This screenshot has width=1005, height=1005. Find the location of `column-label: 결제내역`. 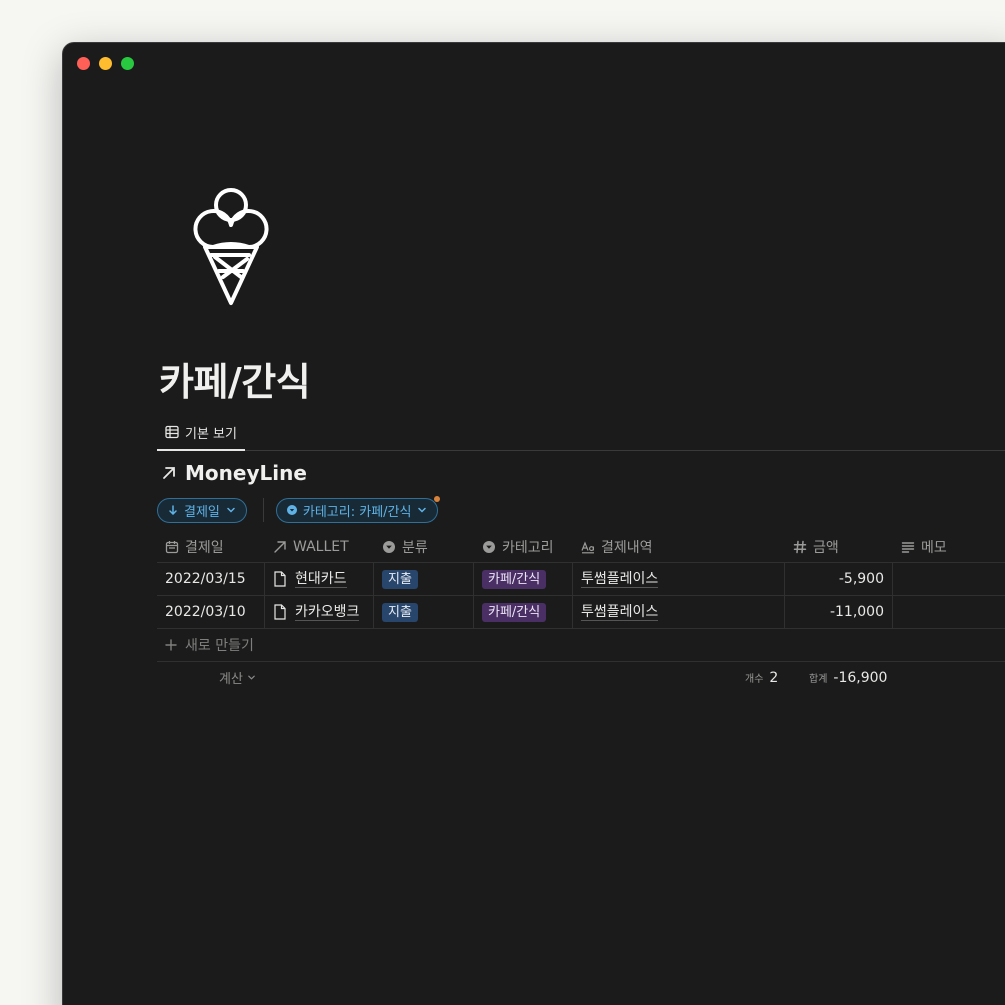

column-label: 결제내역 is located at coordinates (627, 547).